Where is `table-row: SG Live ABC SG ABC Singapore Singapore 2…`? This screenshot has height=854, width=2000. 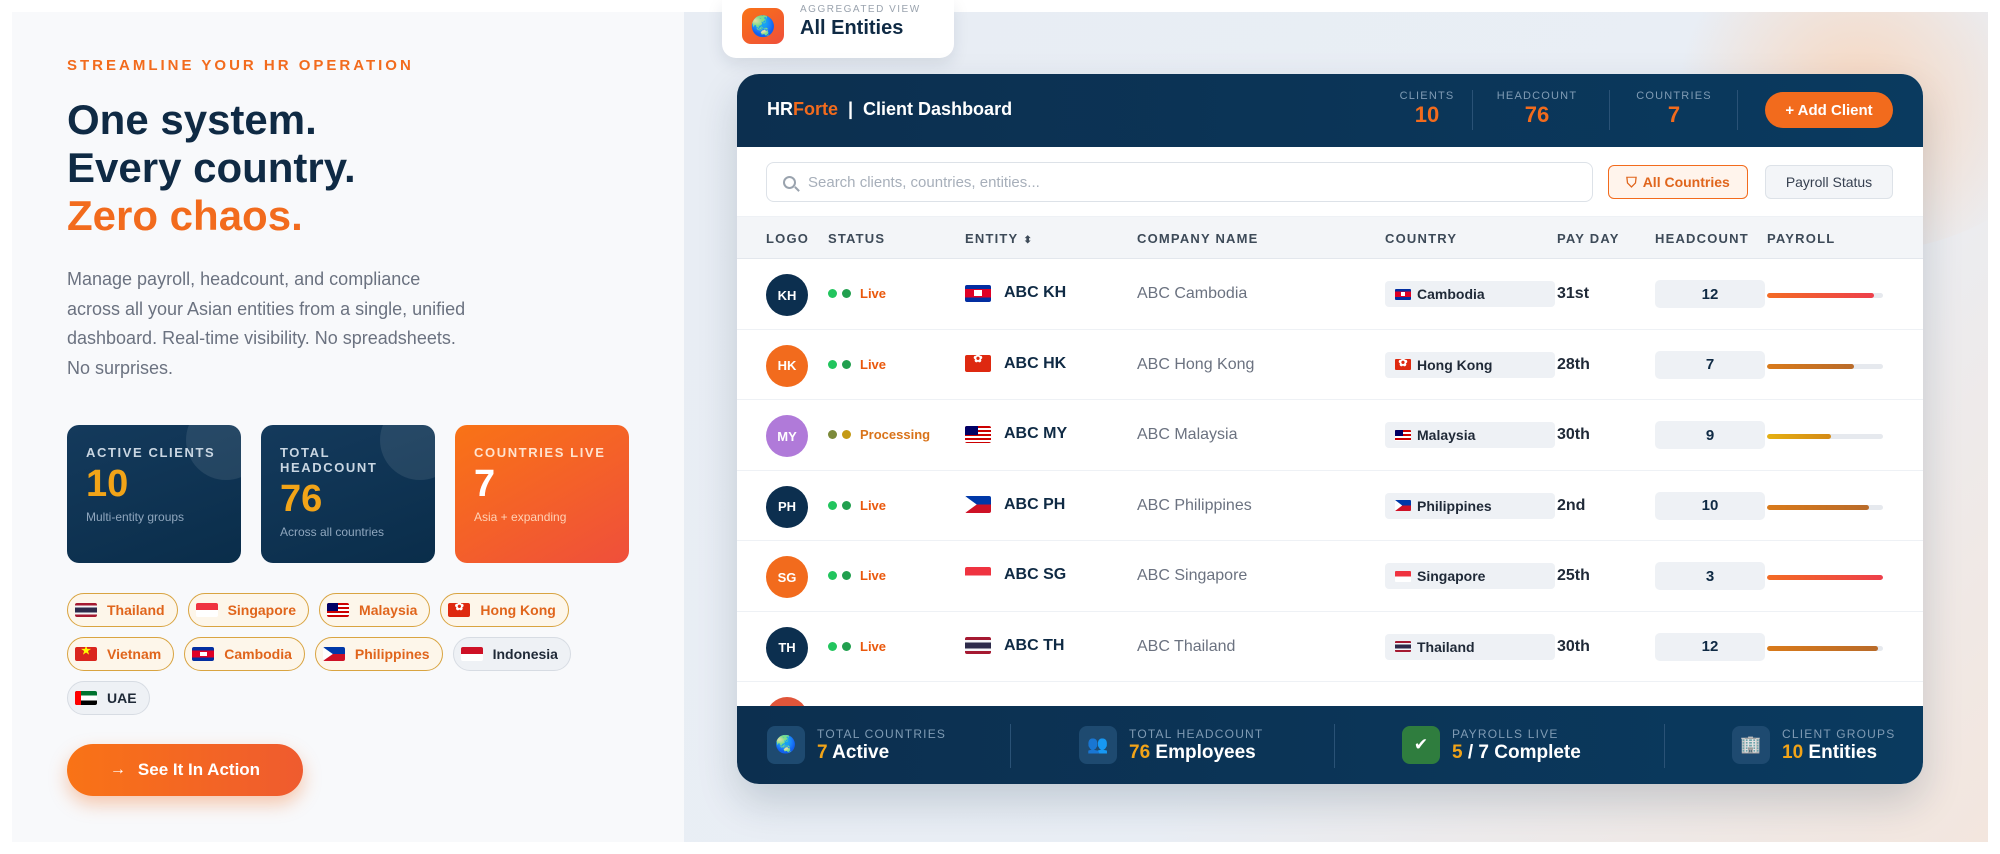 table-row: SG Live ABC SG ABC Singapore Singapore 2… is located at coordinates (1330, 576).